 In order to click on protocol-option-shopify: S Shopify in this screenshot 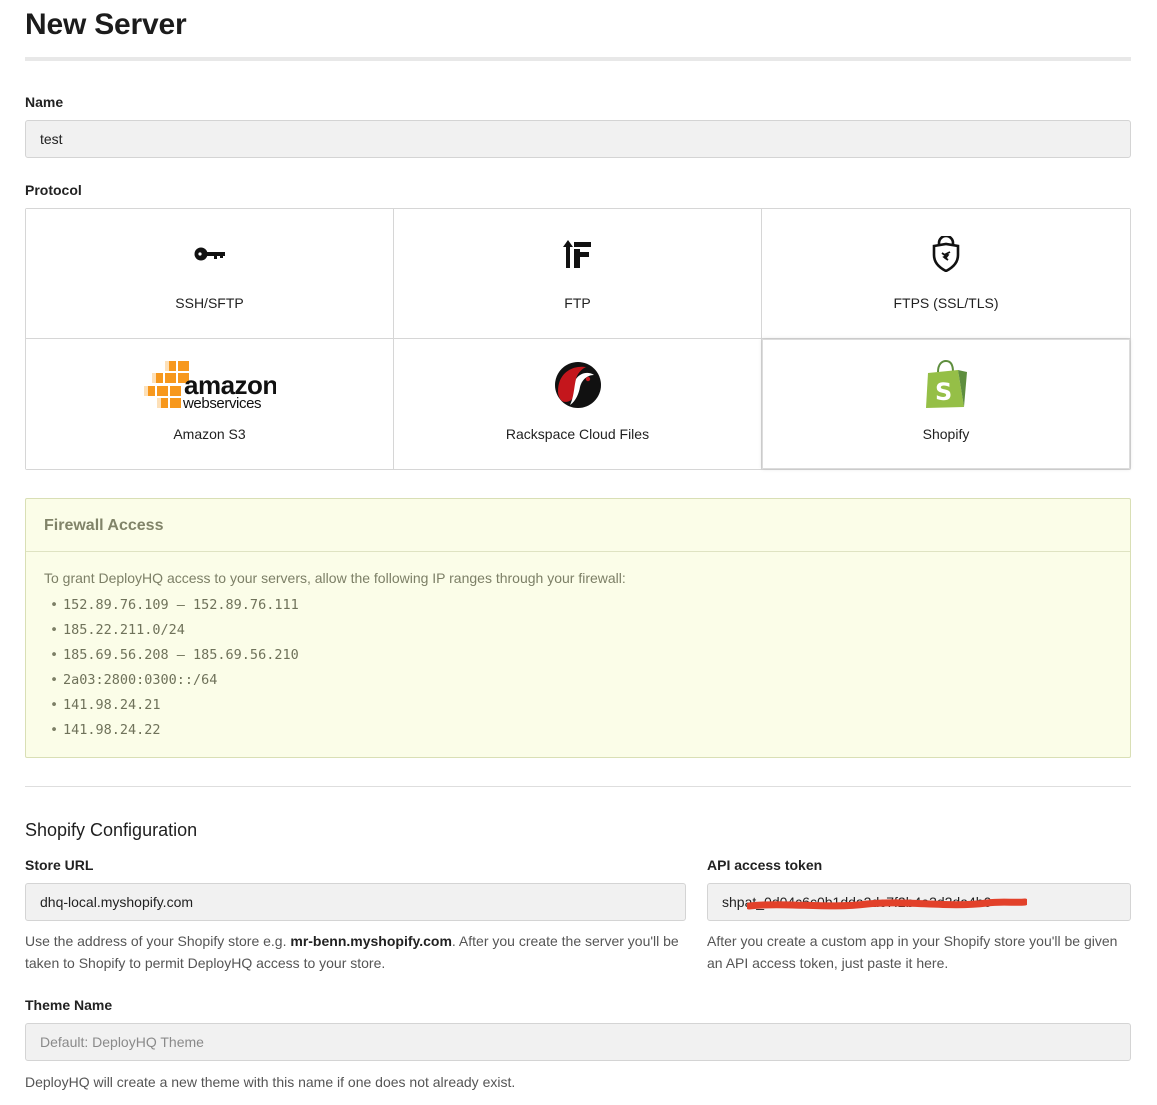, I will do `click(946, 404)`.